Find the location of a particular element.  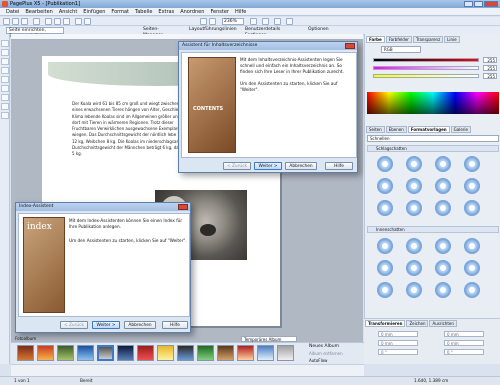

pointer-tool-icon is located at coordinates (5, 43).